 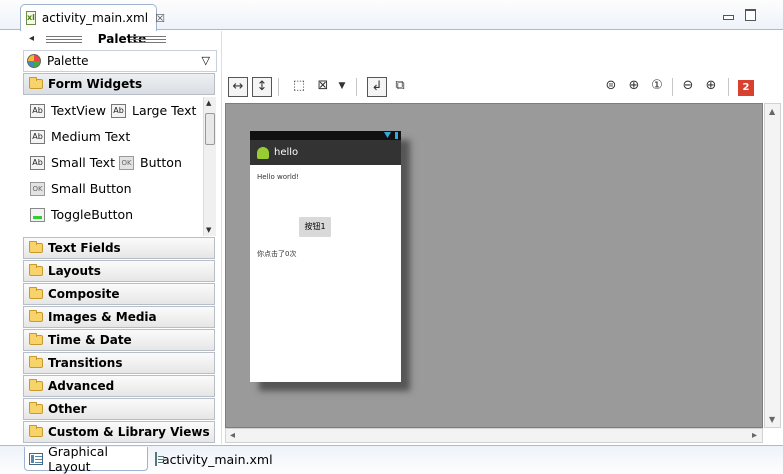 What do you see at coordinates (262, 87) in the screenshot?
I see `match-height-icon: ↕` at bounding box center [262, 87].